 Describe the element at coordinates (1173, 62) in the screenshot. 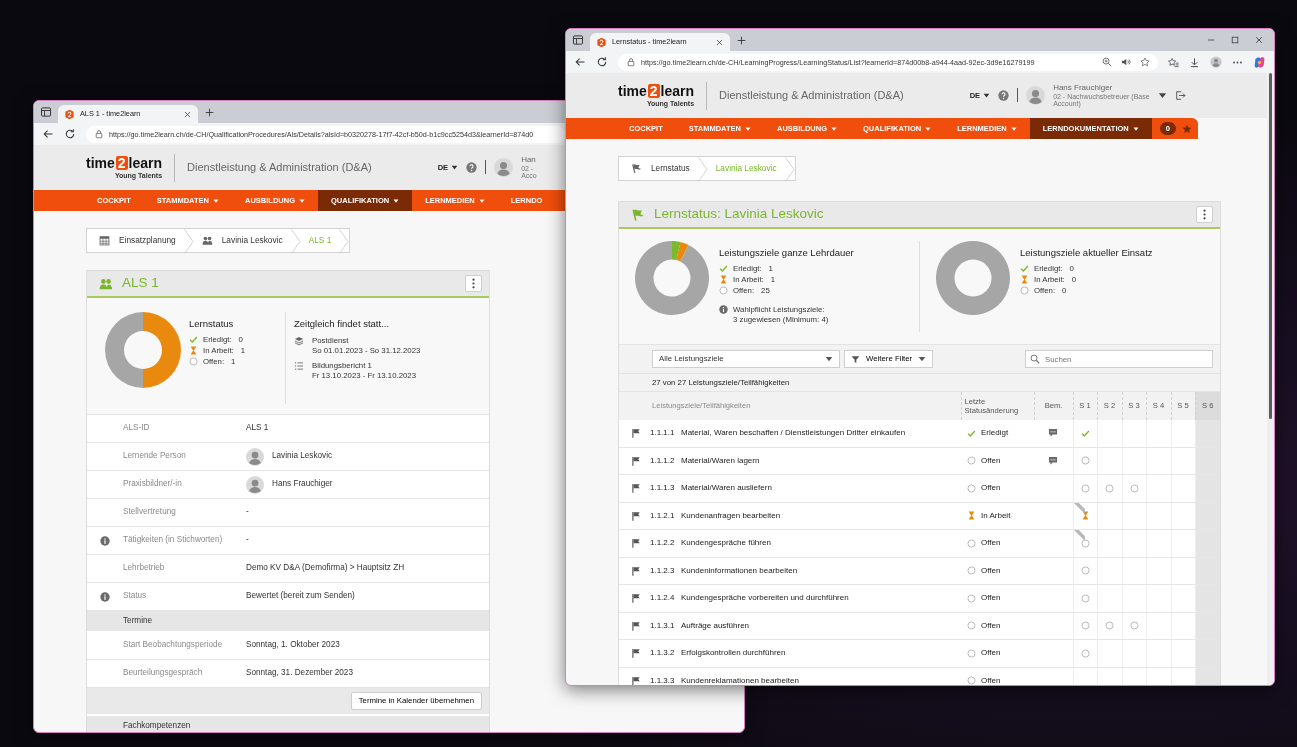

I see `favorites-icon` at that location.